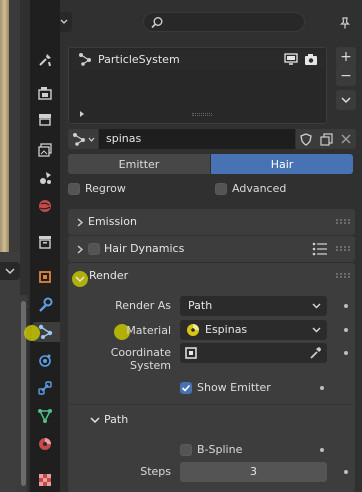 The height and width of the screenshot is (492, 362). I want to click on list-item: ParticleSystem, so click(198, 59).